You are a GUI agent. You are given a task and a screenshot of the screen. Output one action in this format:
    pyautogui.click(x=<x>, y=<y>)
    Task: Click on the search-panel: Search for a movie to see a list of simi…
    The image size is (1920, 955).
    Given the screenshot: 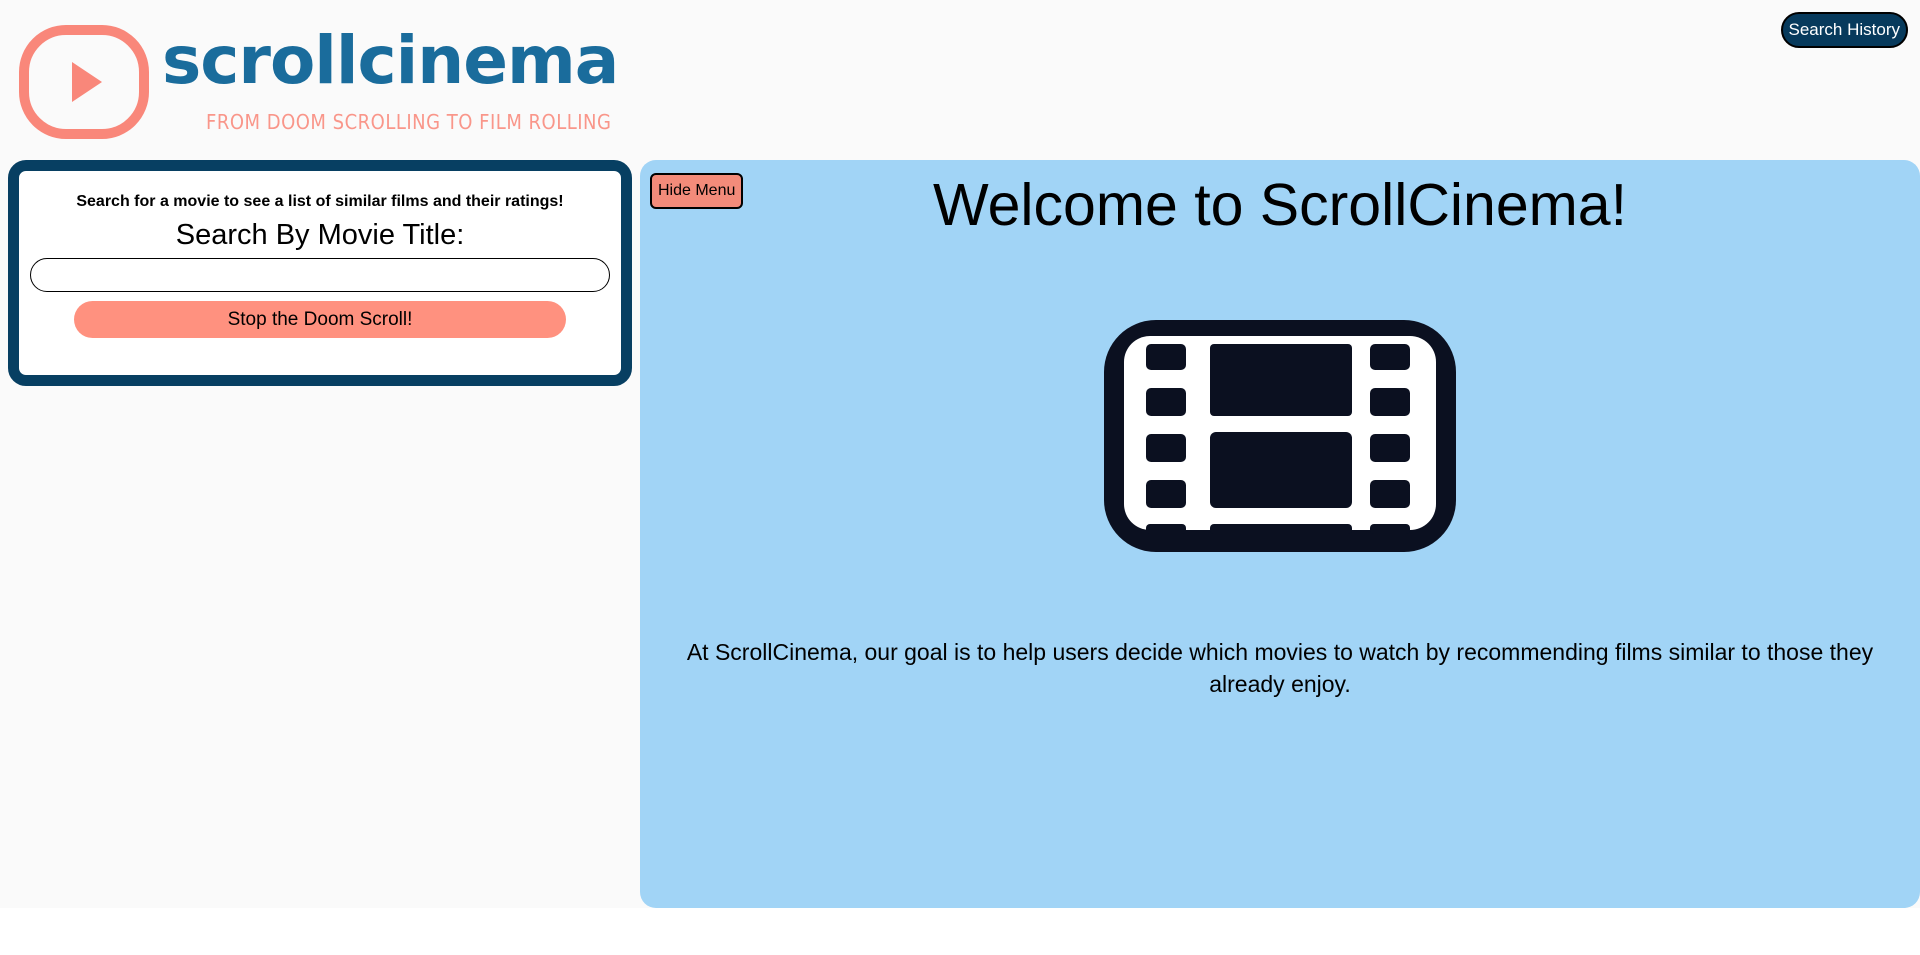 What is the action you would take?
    pyautogui.click(x=320, y=273)
    